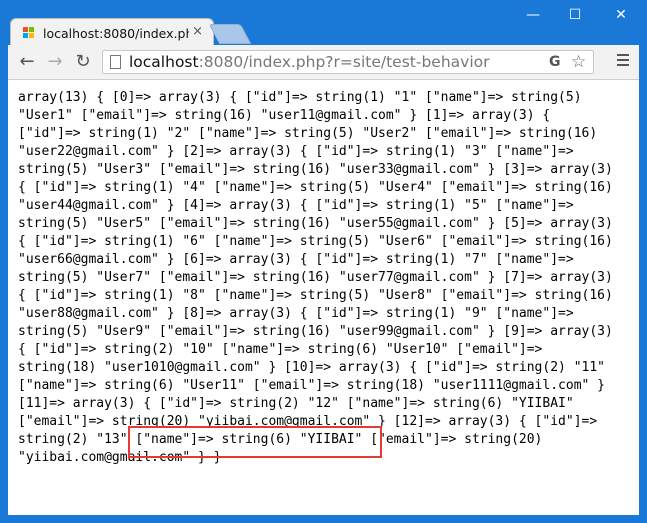 Image resolution: width=647 pixels, height=523 pixels. Describe the element at coordinates (323, 23) in the screenshot. I see `title-bar: localhost:8080/index.ph × — ☐ ✕` at that location.